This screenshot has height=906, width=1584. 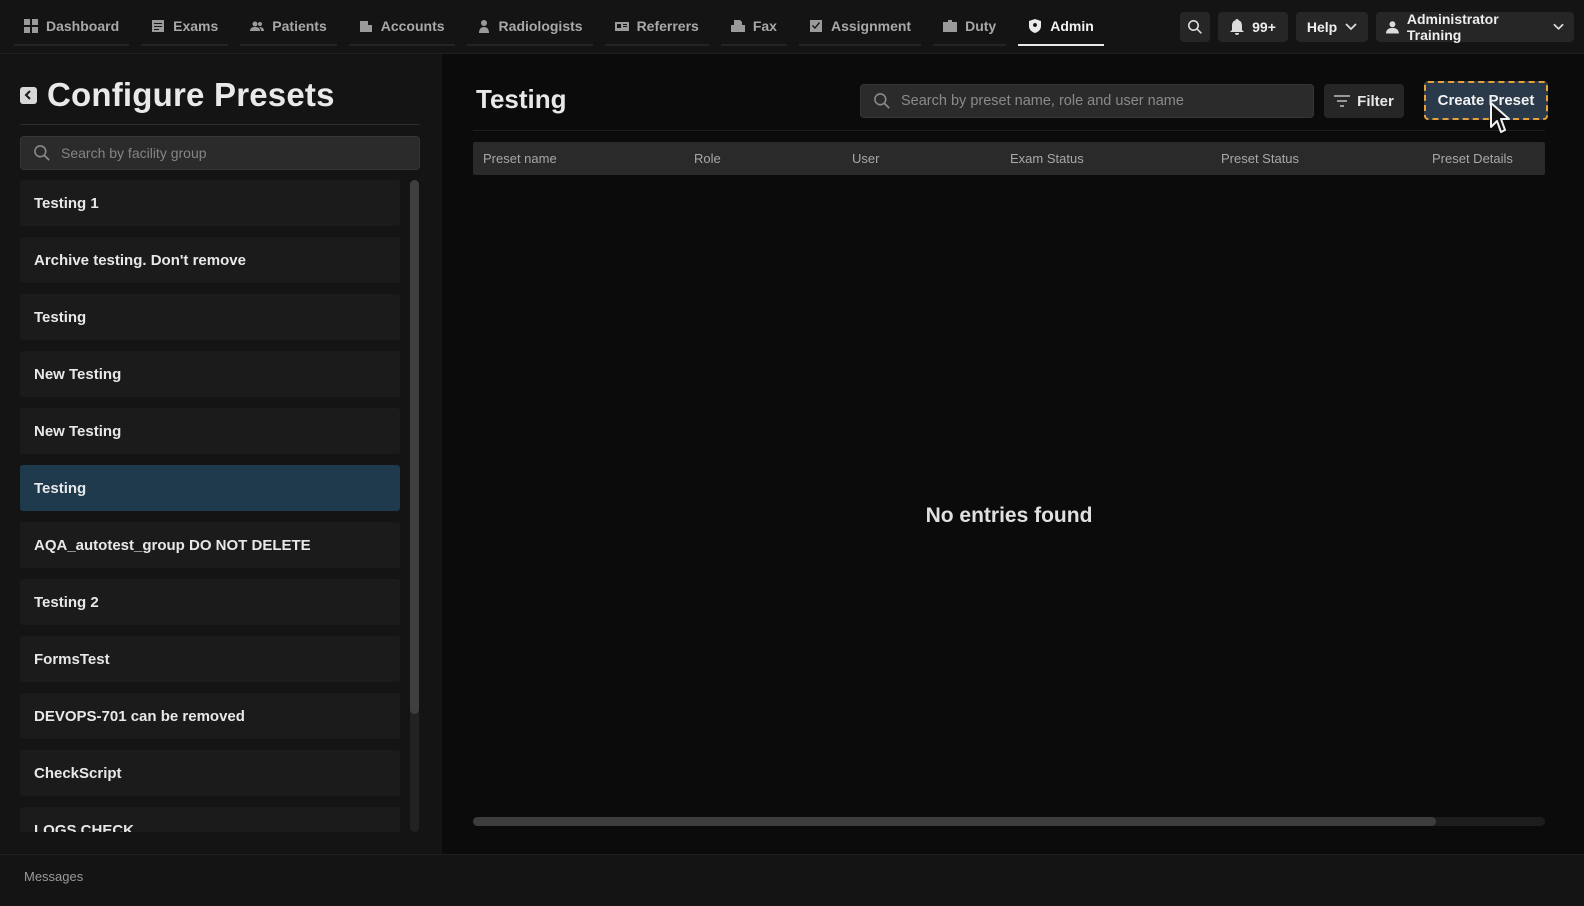 What do you see at coordinates (210, 203) in the screenshot?
I see `facility-group-item: Testing 1` at bounding box center [210, 203].